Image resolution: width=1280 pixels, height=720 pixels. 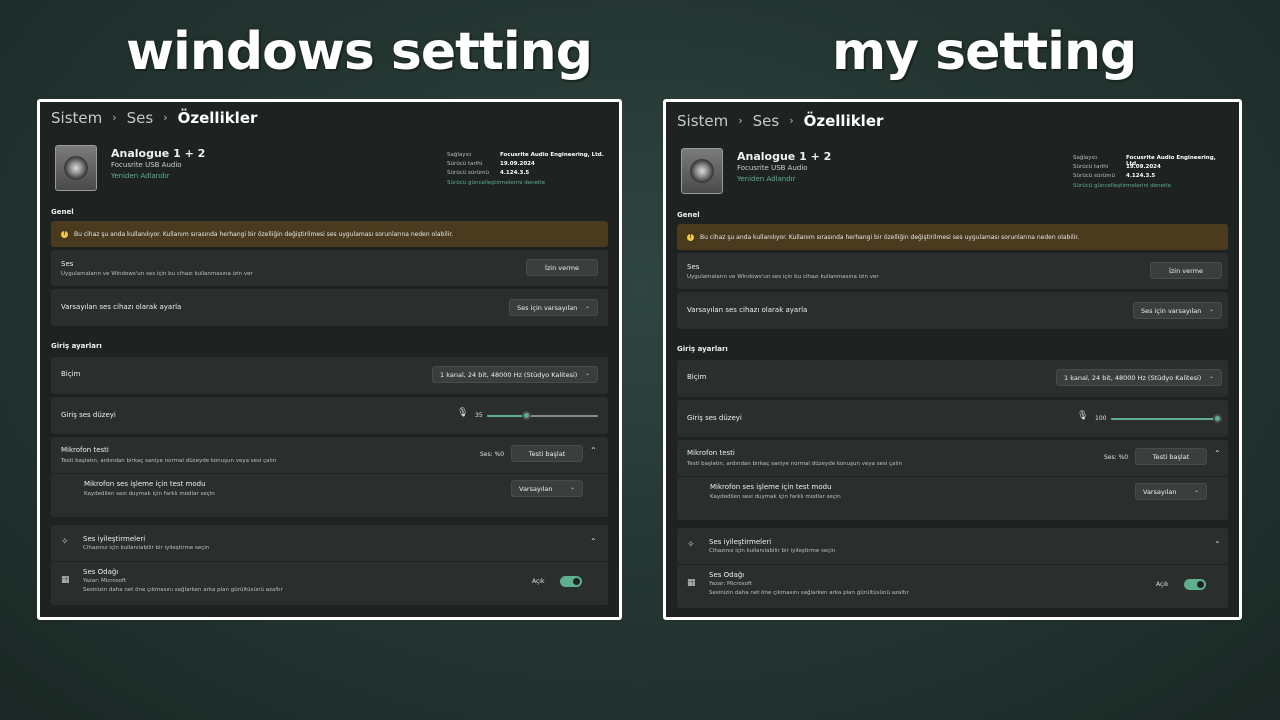 I want to click on input-volume-row: Giriş ses düzeyi 🎙 100, so click(x=952, y=418).